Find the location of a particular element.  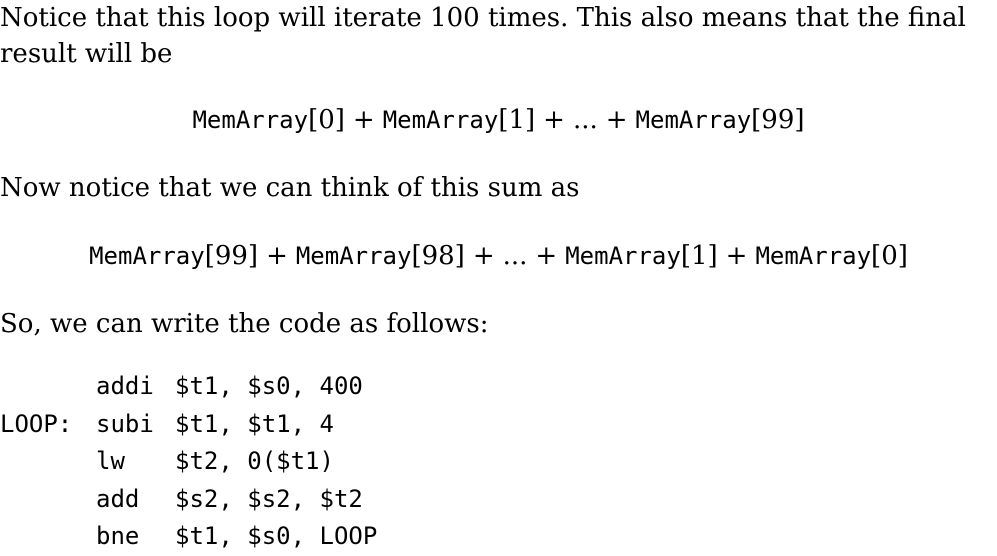

code-args: $t1, $s0, 400 is located at coordinates (269, 386).